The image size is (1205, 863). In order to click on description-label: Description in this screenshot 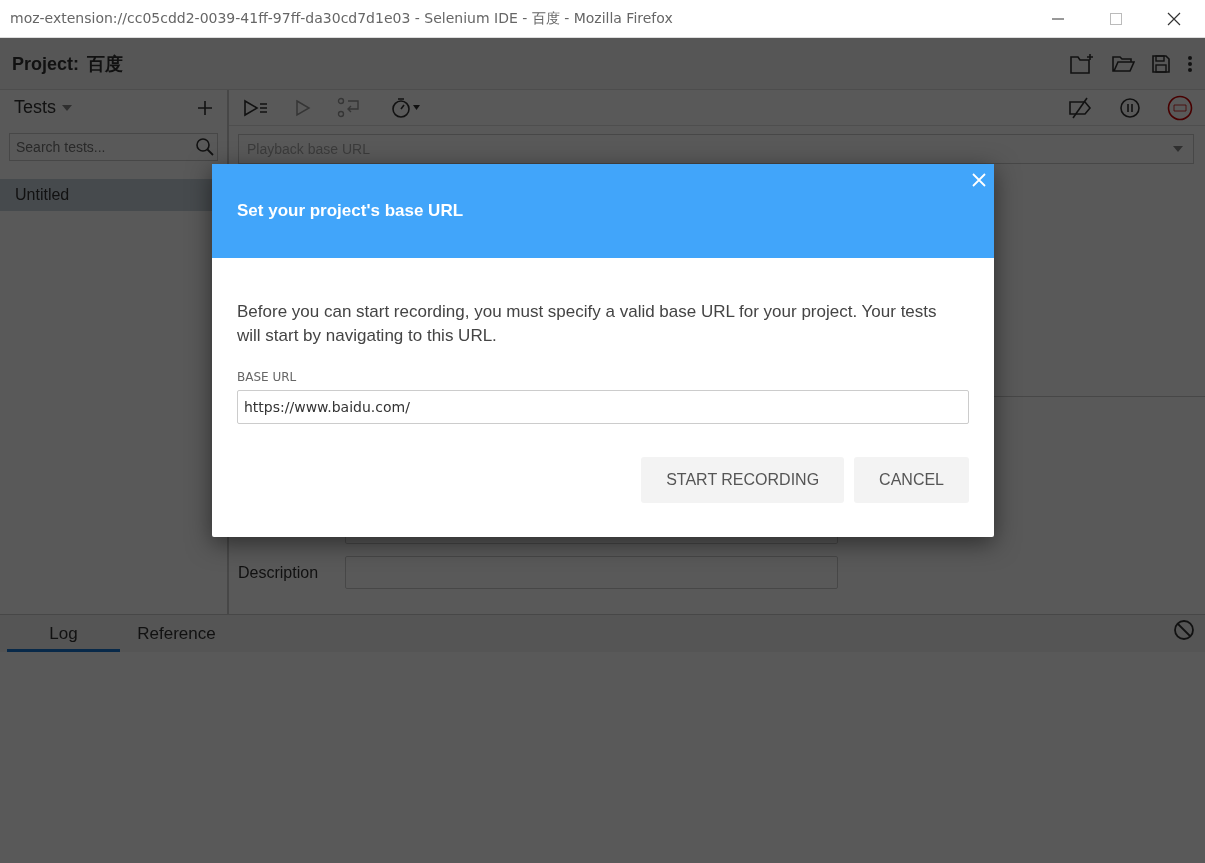, I will do `click(279, 572)`.